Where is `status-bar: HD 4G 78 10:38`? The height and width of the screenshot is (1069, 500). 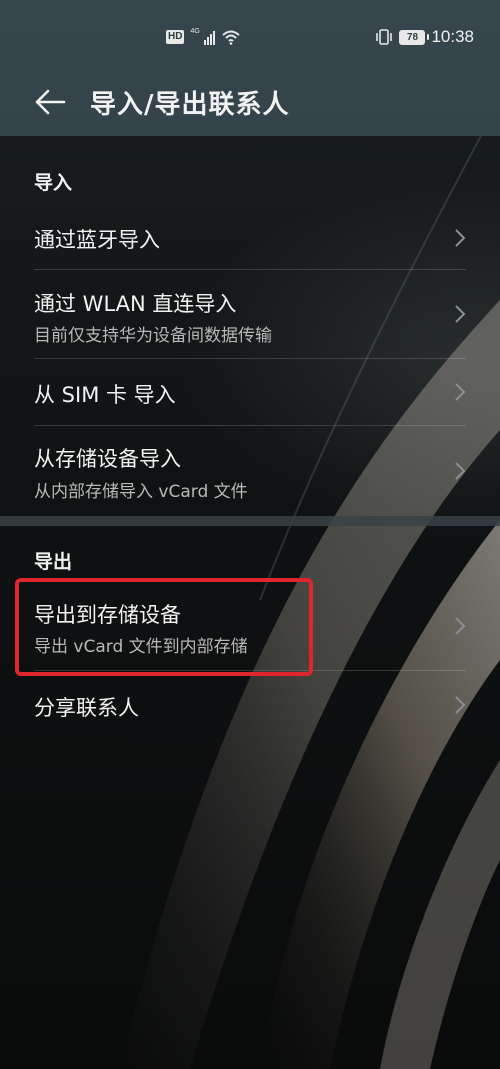 status-bar: HD 4G 78 10:38 is located at coordinates (250, 36).